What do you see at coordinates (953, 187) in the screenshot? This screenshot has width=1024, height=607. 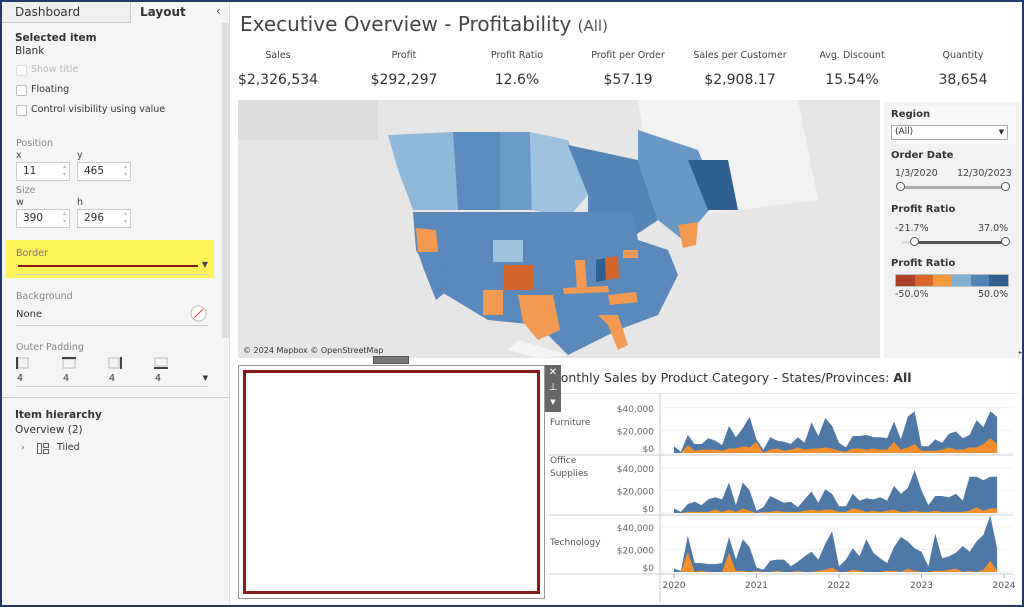 I see `date-slider-track` at bounding box center [953, 187].